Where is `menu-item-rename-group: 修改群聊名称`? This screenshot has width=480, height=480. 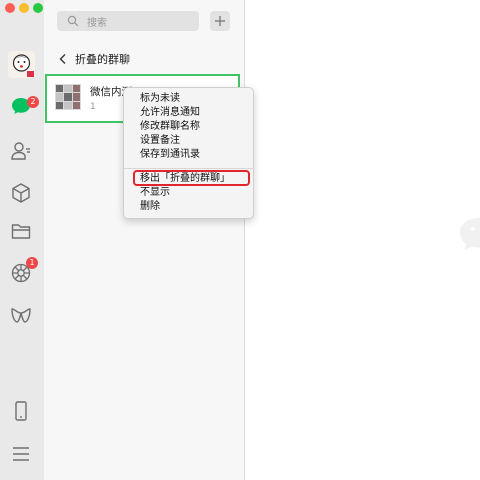 menu-item-rename-group: 修改群聊名称 is located at coordinates (170, 127).